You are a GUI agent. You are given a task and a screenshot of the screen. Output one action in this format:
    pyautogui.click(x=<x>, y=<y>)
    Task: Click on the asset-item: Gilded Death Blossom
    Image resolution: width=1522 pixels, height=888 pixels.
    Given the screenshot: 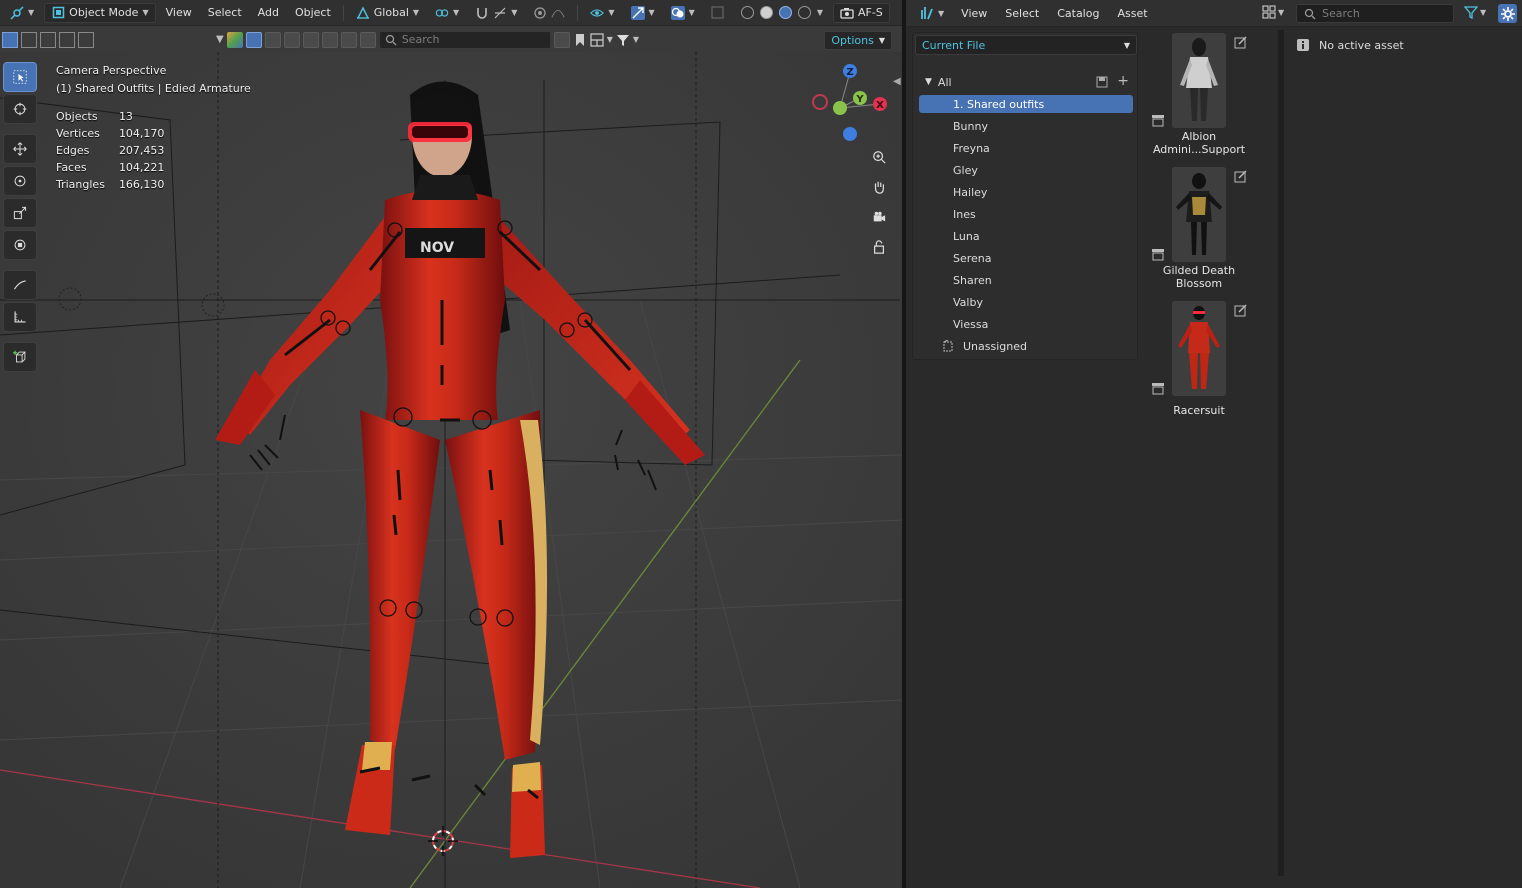 What is the action you would take?
    pyautogui.click(x=1214, y=229)
    